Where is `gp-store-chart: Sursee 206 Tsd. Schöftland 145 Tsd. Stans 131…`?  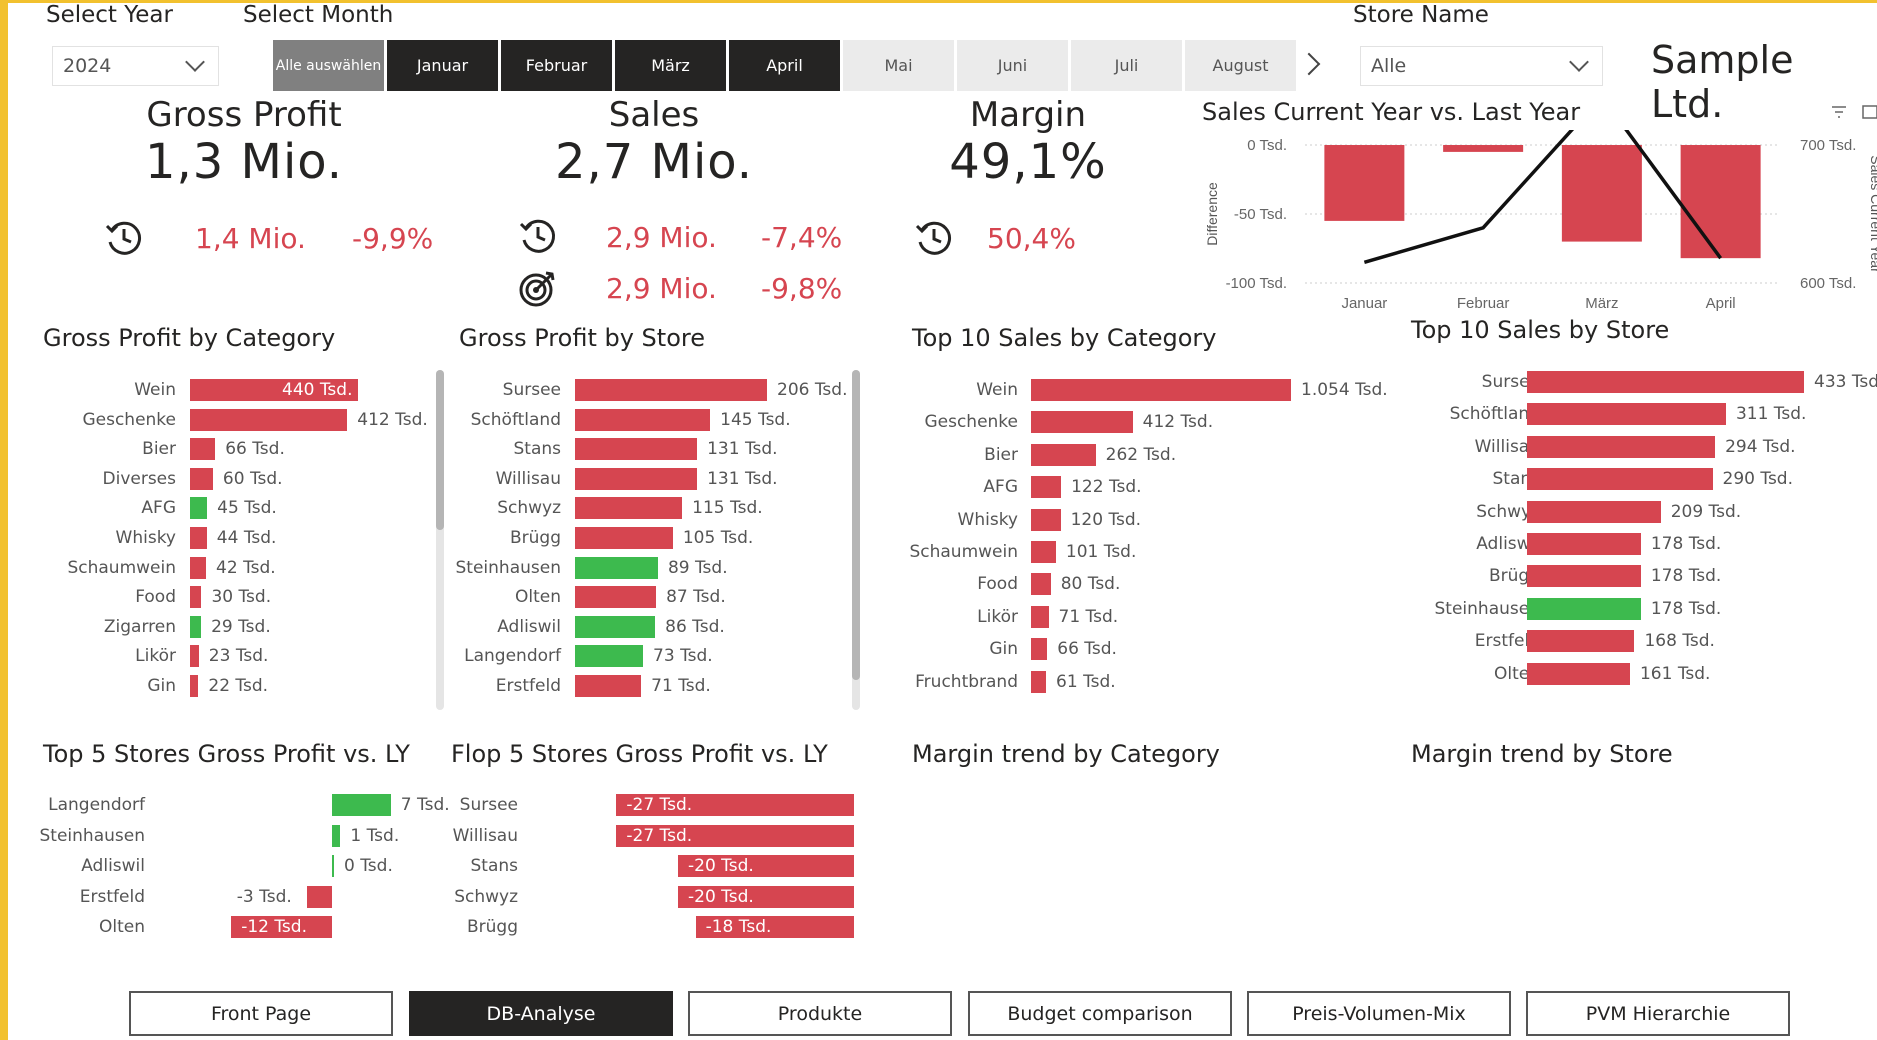
gp-store-chart: Sursee 206 Tsd. Schöftland 145 Tsd. Stans 131… is located at coordinates (645, 544).